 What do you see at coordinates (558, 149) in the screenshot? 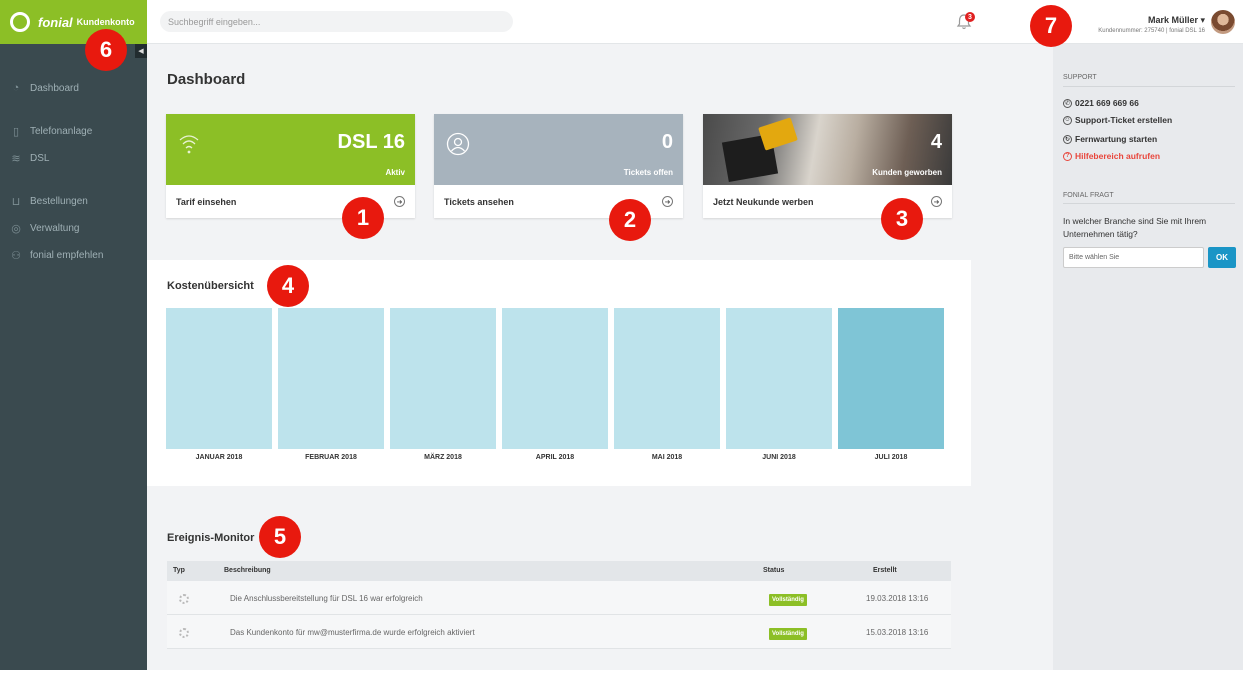
I see `tickets-card-header: 0 Tickets offen` at bounding box center [558, 149].